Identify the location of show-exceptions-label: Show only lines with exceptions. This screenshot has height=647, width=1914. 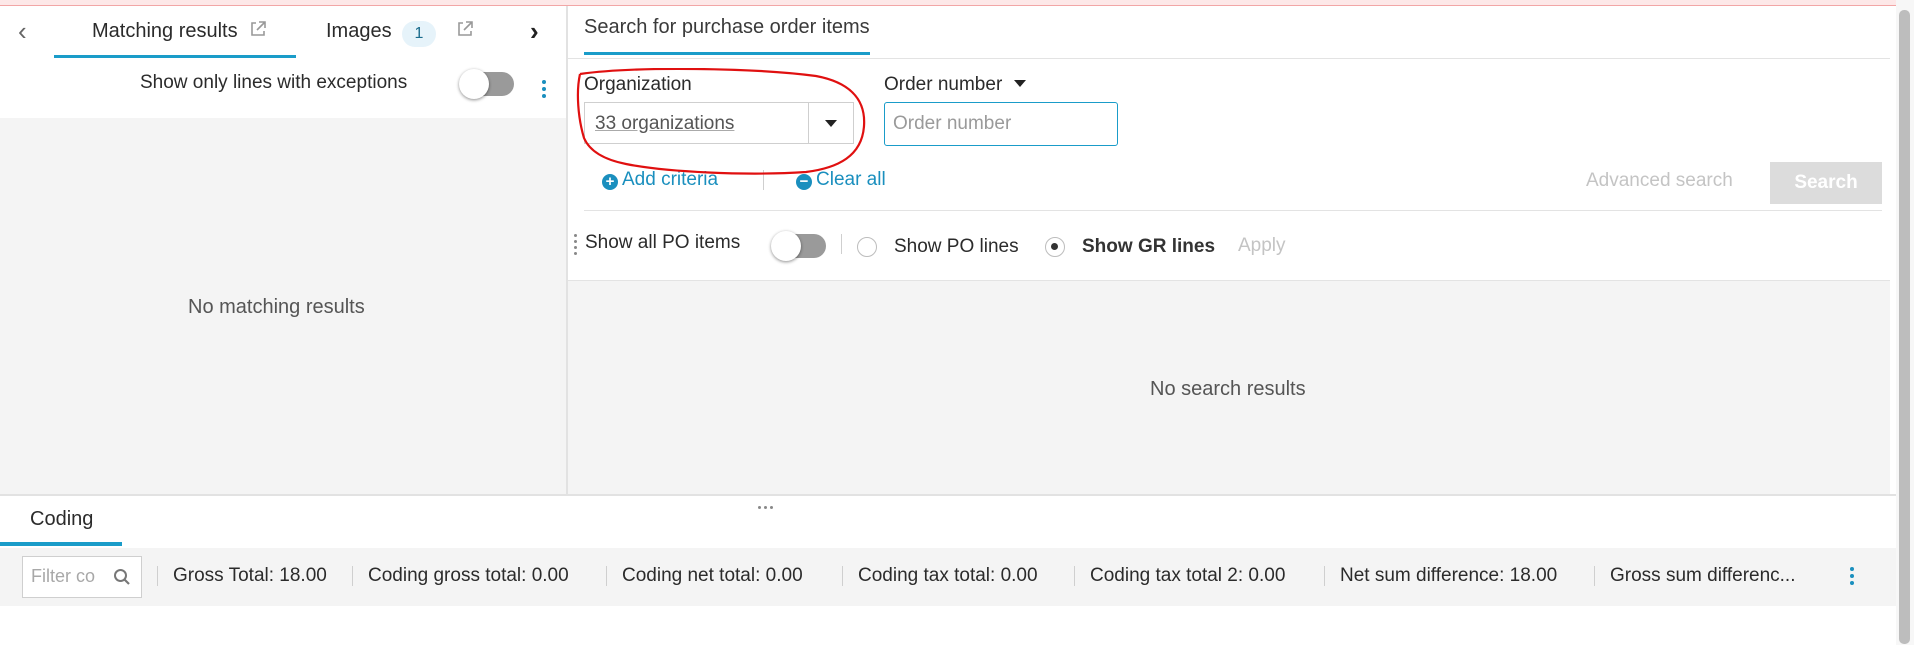
(274, 82).